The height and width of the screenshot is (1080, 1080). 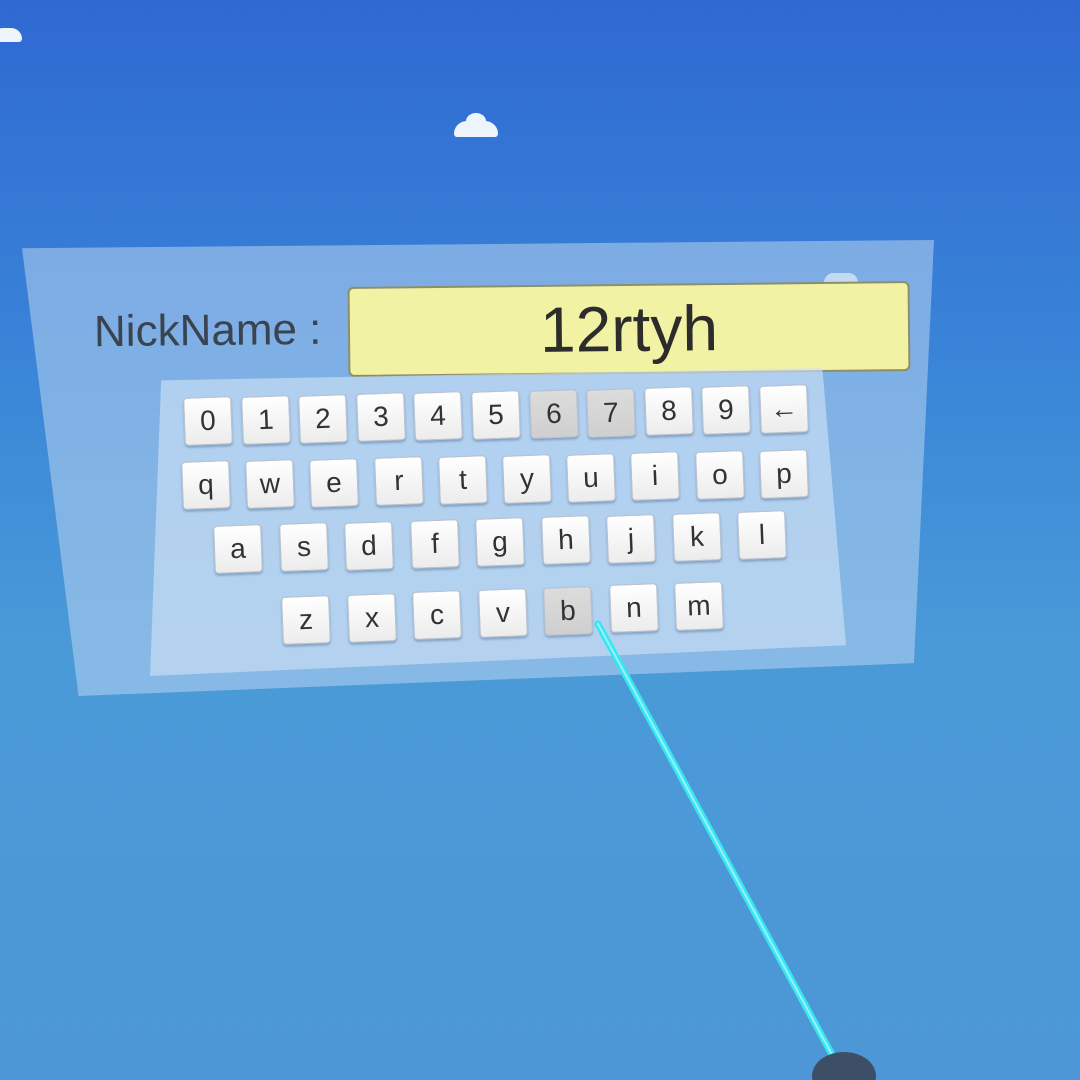 I want to click on key-8: 8, so click(x=668, y=411).